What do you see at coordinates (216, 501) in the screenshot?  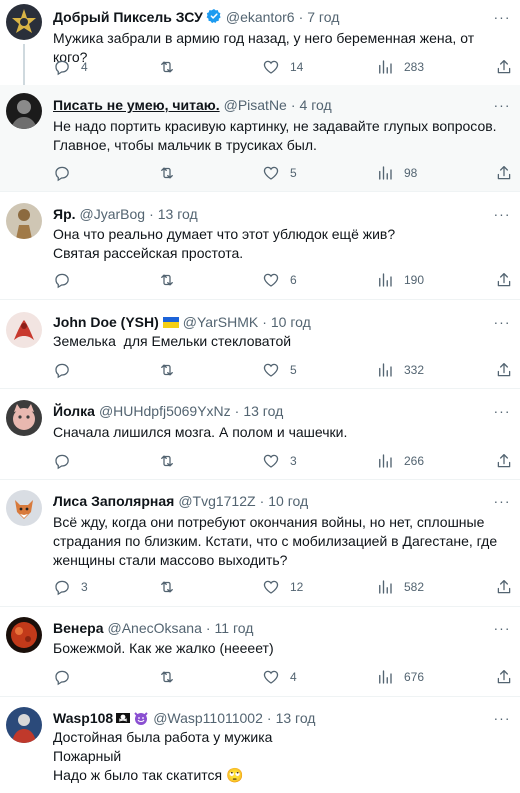 I see `user-handle: @Tvg1712Z` at bounding box center [216, 501].